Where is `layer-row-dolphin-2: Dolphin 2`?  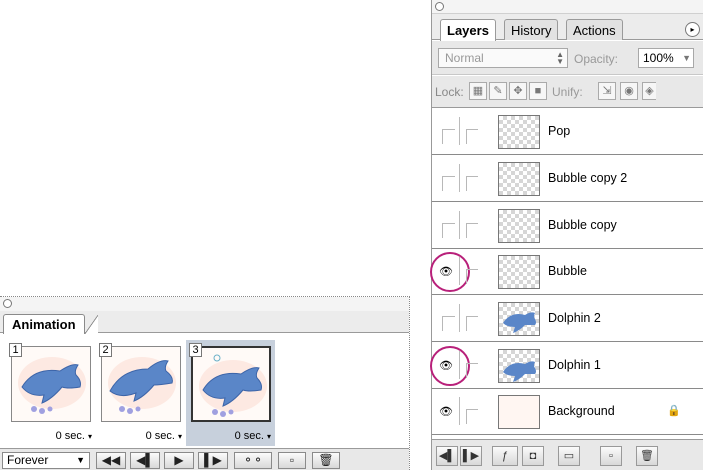 layer-row-dolphin-2: Dolphin 2 is located at coordinates (567, 319).